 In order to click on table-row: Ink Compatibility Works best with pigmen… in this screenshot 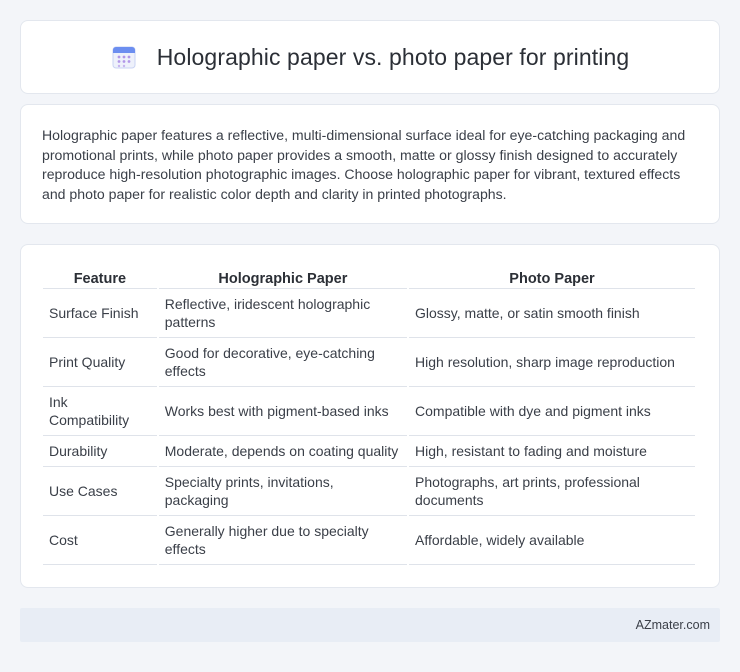, I will do `click(369, 411)`.